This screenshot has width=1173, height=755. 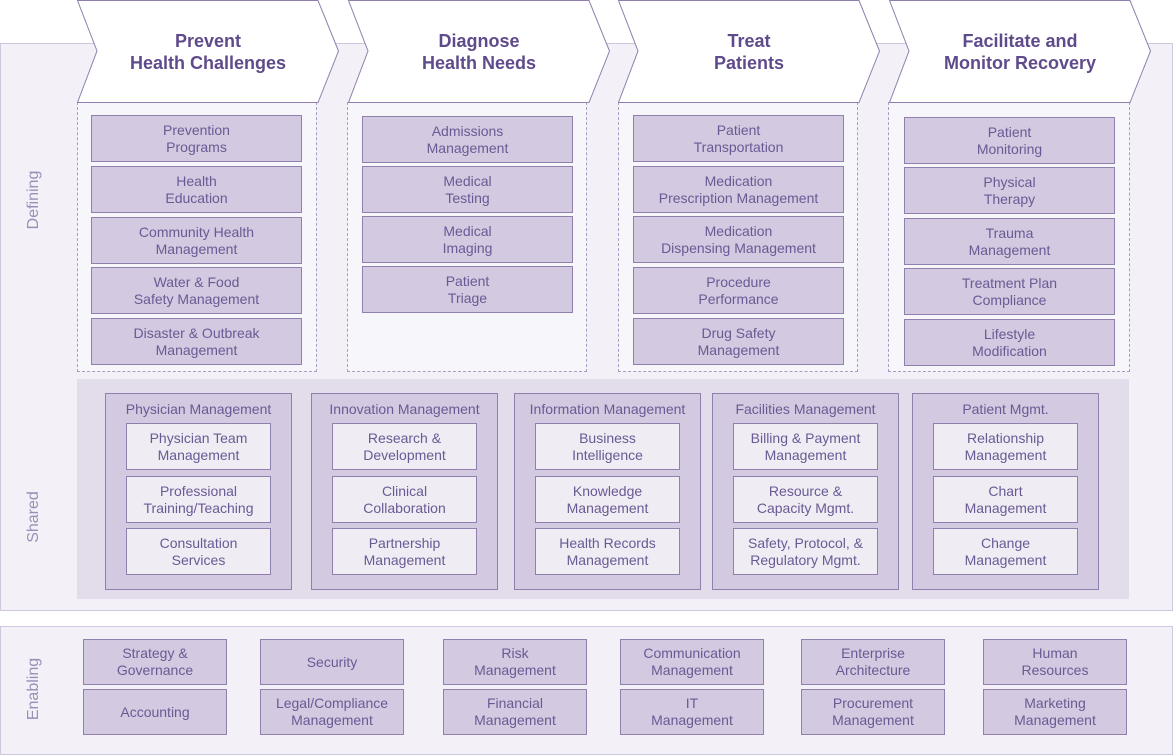 What do you see at coordinates (196, 341) in the screenshot?
I see `capability-box: Disaster & Outbreak Management` at bounding box center [196, 341].